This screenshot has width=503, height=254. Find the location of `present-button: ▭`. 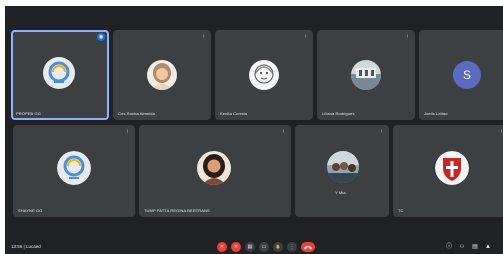

present-button: ▭ is located at coordinates (264, 247).